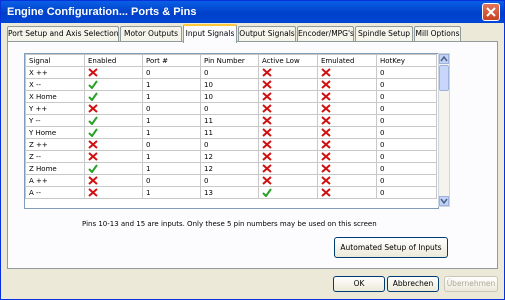  Describe the element at coordinates (55, 96) in the screenshot. I see `signal-cell: X Home` at that location.